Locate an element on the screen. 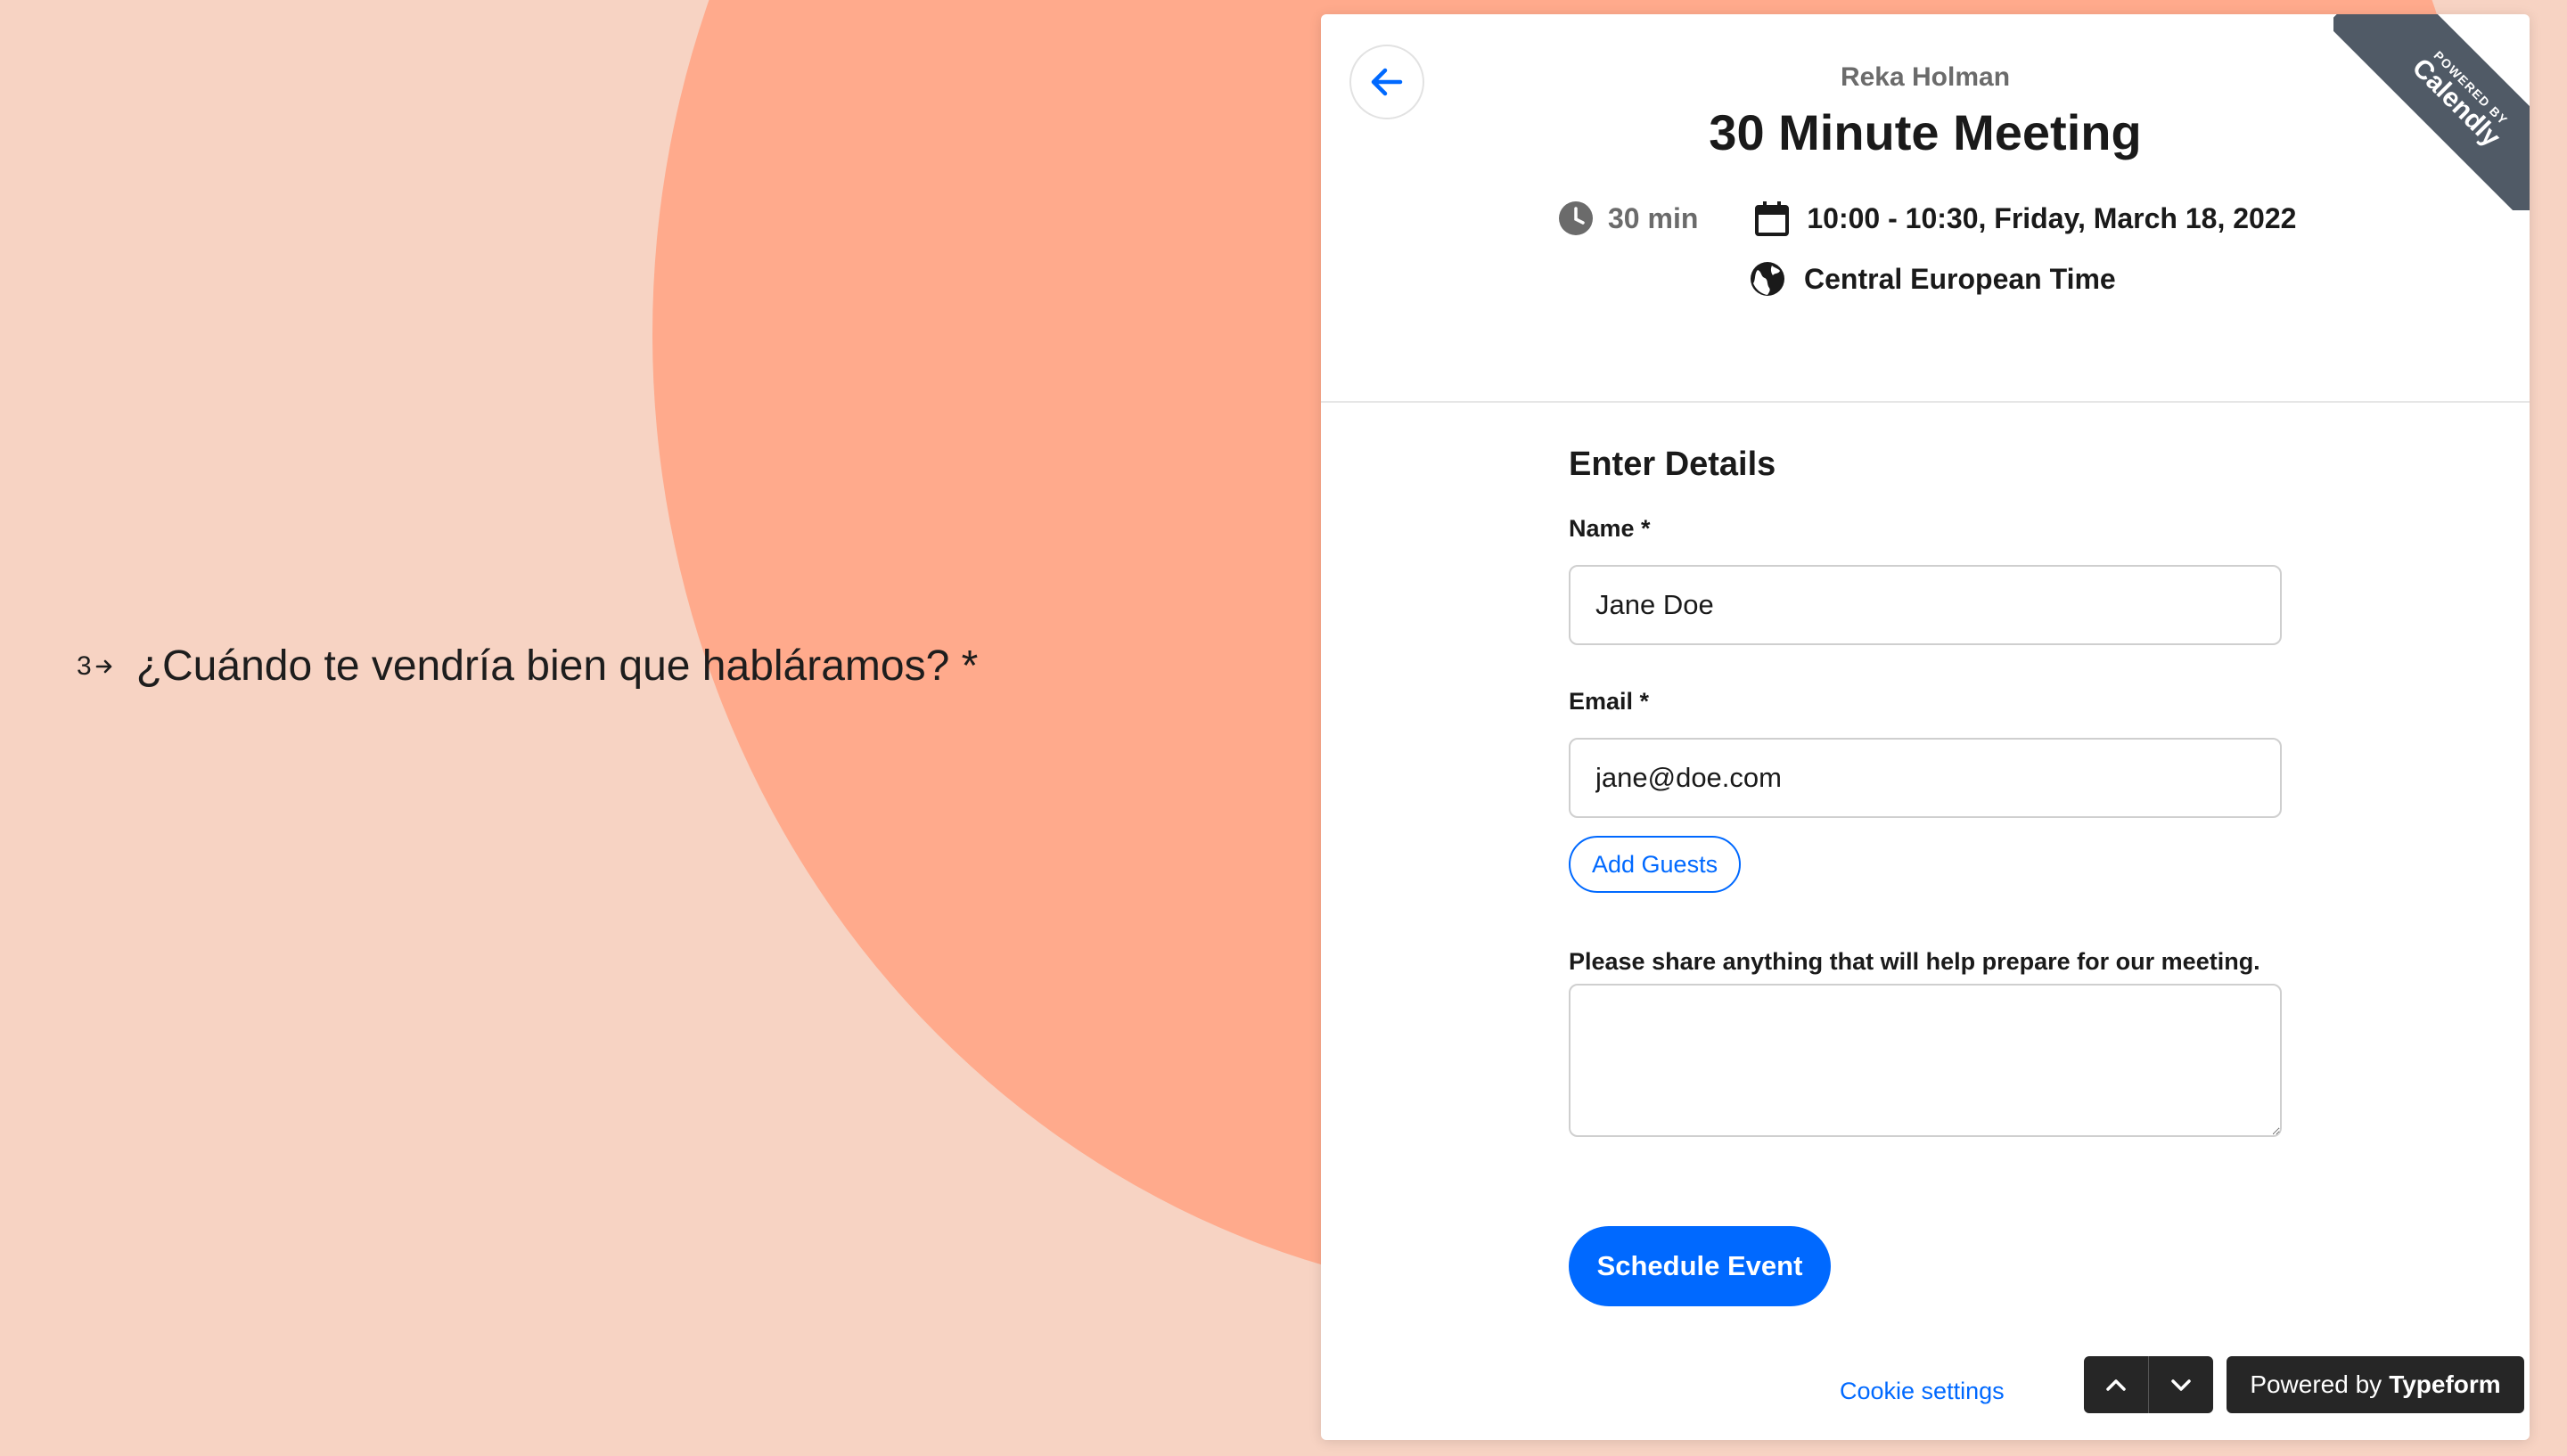  arrow-right-icon is located at coordinates (103, 666).